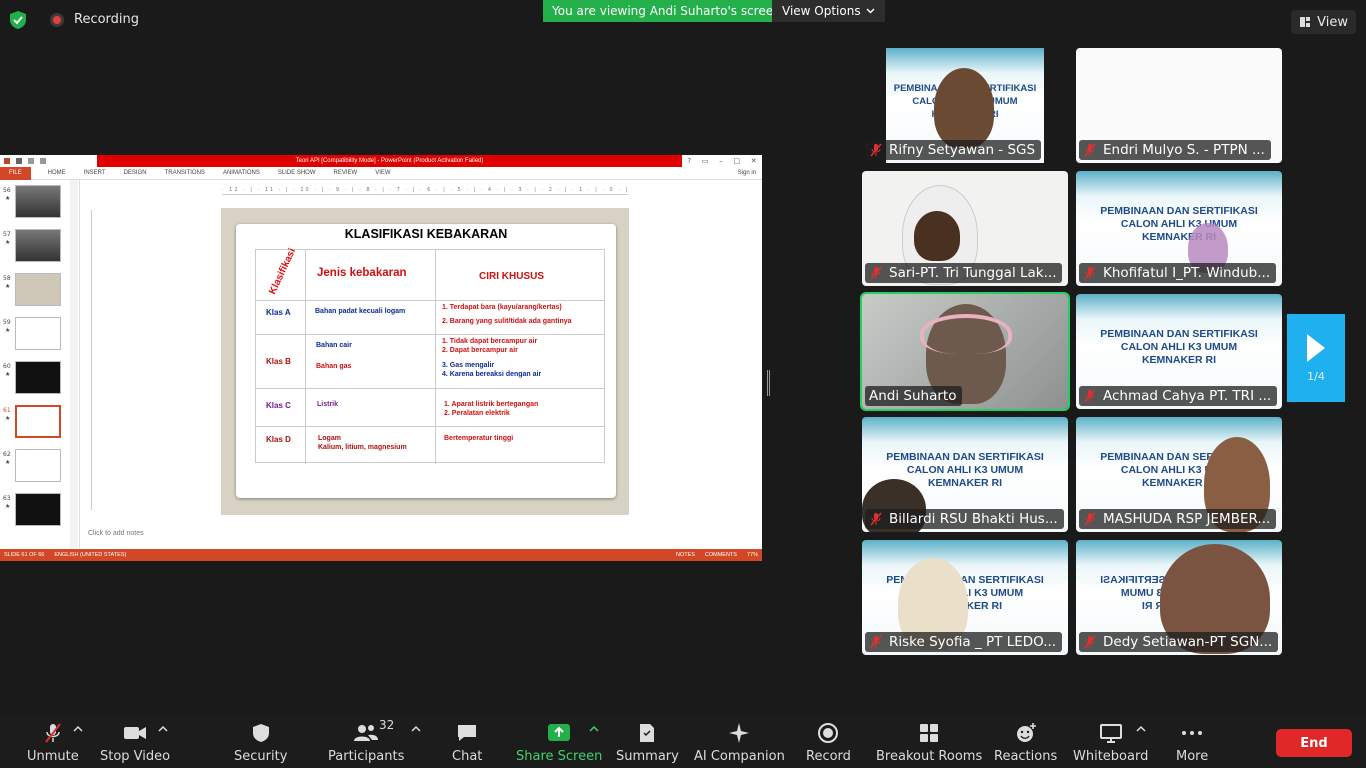 This screenshot has width=1366, height=768. Describe the element at coordinates (40, 364) in the screenshot. I see `slide-thumbnail-pane: 56 ★ 57 ★ 58 ★ 59 ★ 60 ★ 61 ★ 62 ★ 63 ★` at that location.